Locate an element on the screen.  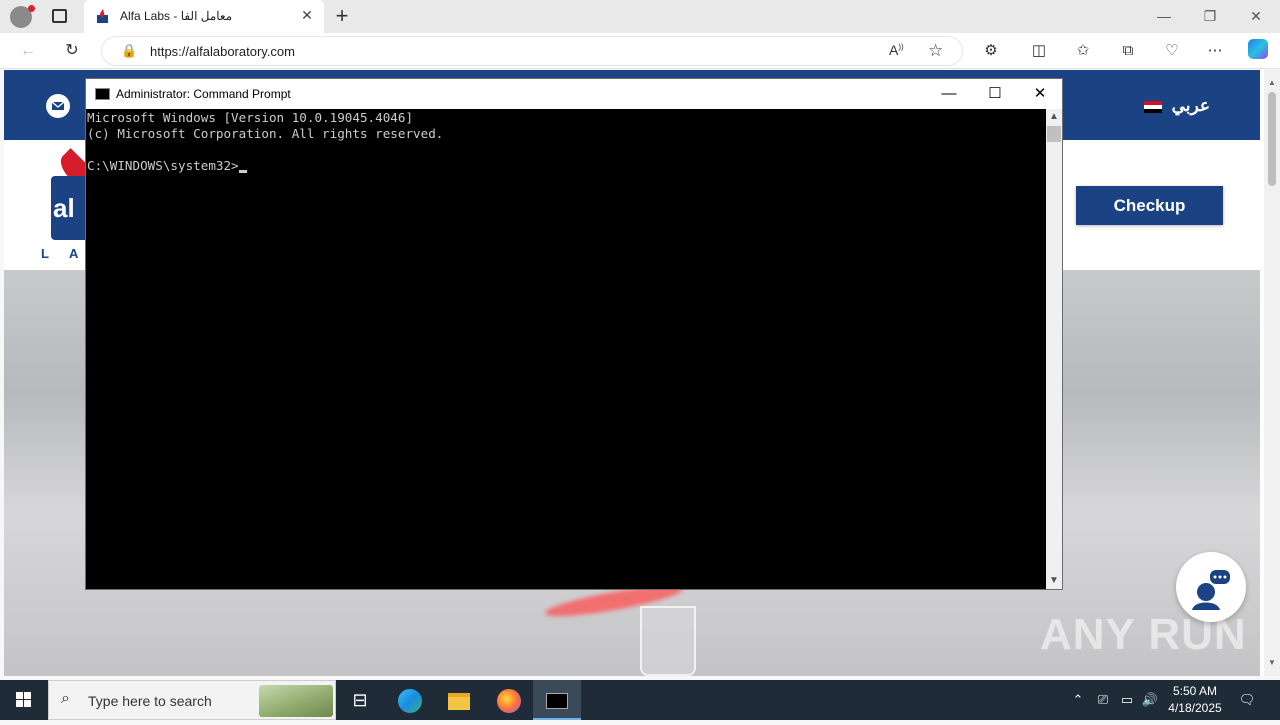
search-icon: ⌕ is located at coordinates (65, 698).